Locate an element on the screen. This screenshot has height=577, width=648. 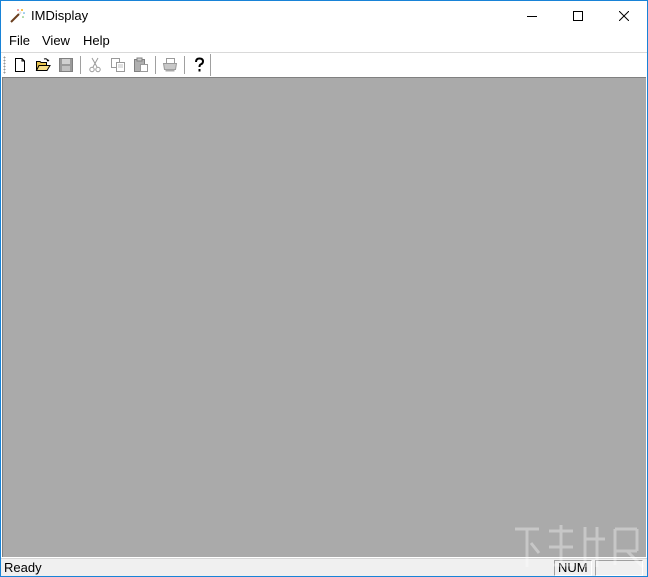
copy-icon is located at coordinates (118, 65).